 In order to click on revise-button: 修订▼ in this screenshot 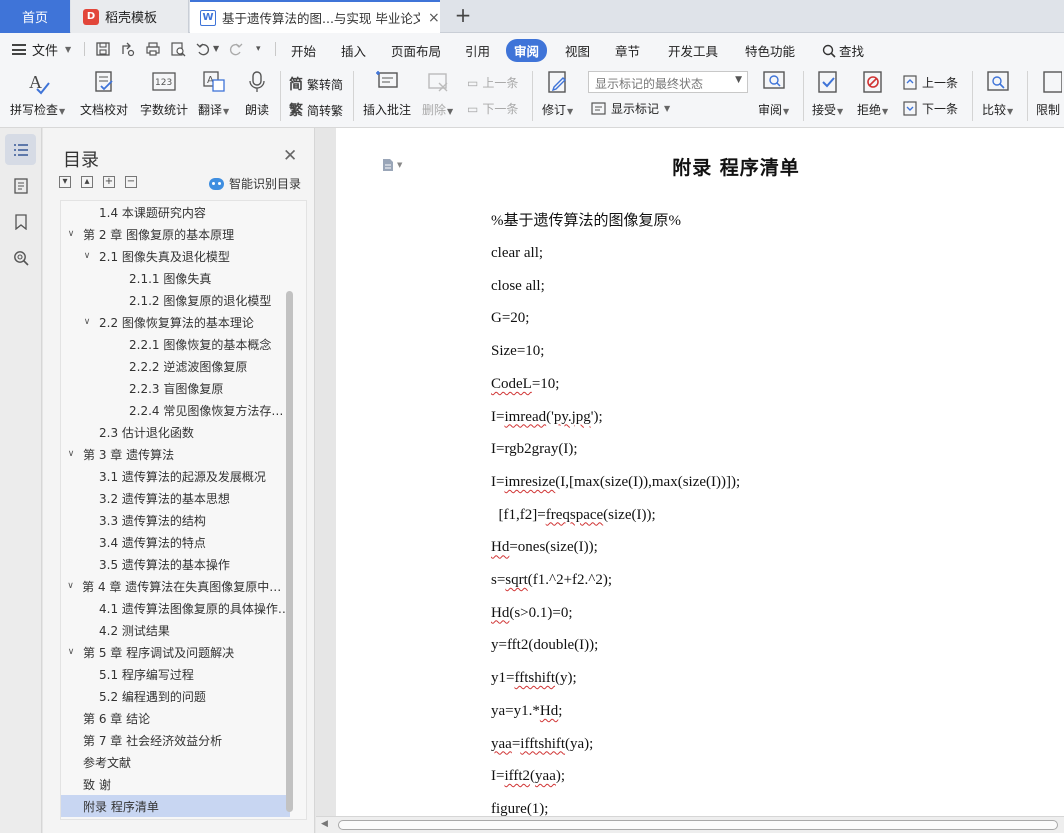, I will do `click(557, 93)`.